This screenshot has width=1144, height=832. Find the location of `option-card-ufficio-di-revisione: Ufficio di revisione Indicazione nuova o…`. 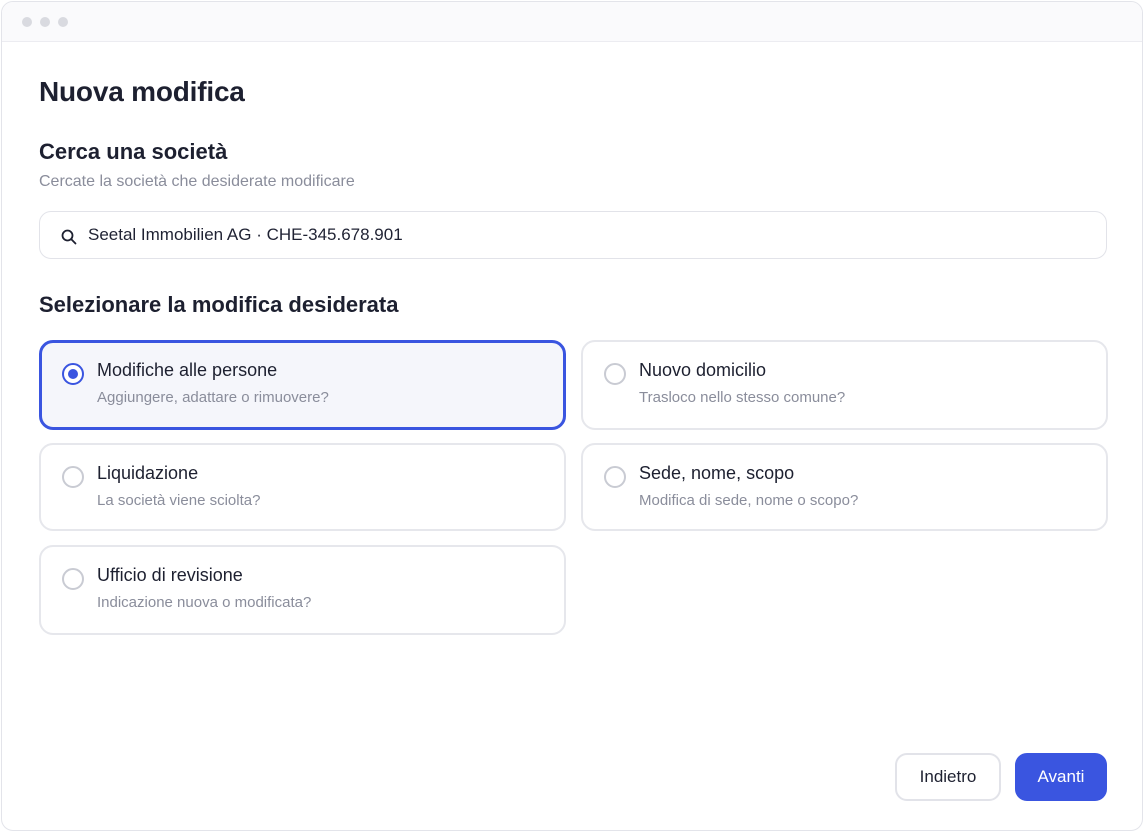

option-card-ufficio-di-revisione: Ufficio di revisione Indicazione nuova o… is located at coordinates (302, 590).